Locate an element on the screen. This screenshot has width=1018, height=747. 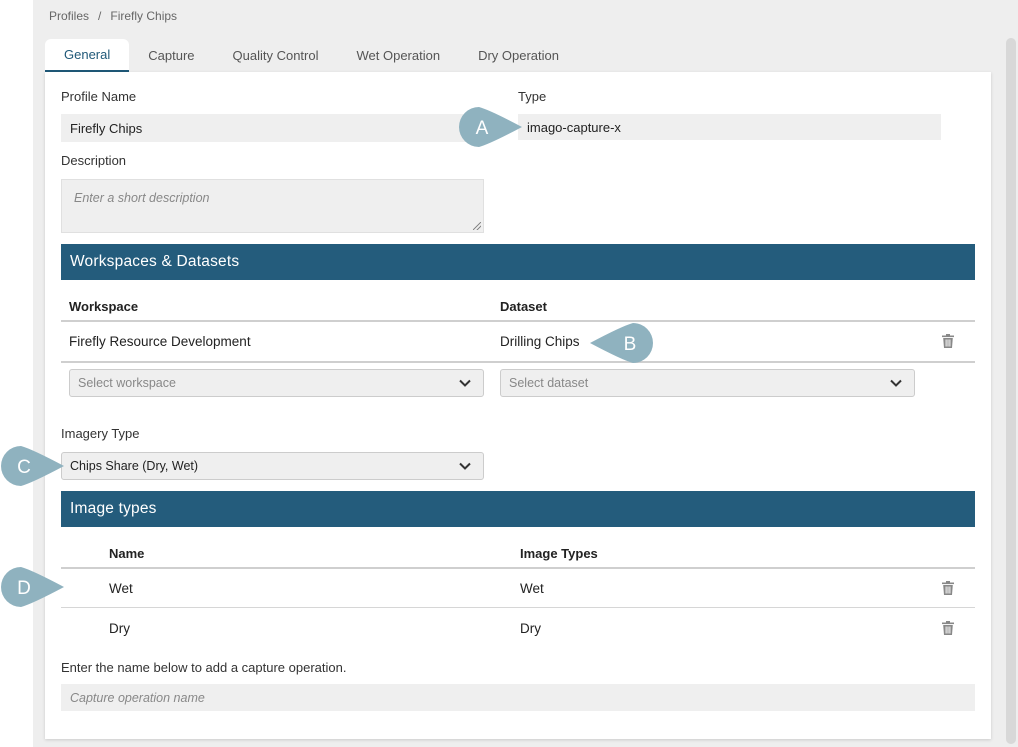
workspaces-section-header: Workspaces & Datasets is located at coordinates (518, 262).